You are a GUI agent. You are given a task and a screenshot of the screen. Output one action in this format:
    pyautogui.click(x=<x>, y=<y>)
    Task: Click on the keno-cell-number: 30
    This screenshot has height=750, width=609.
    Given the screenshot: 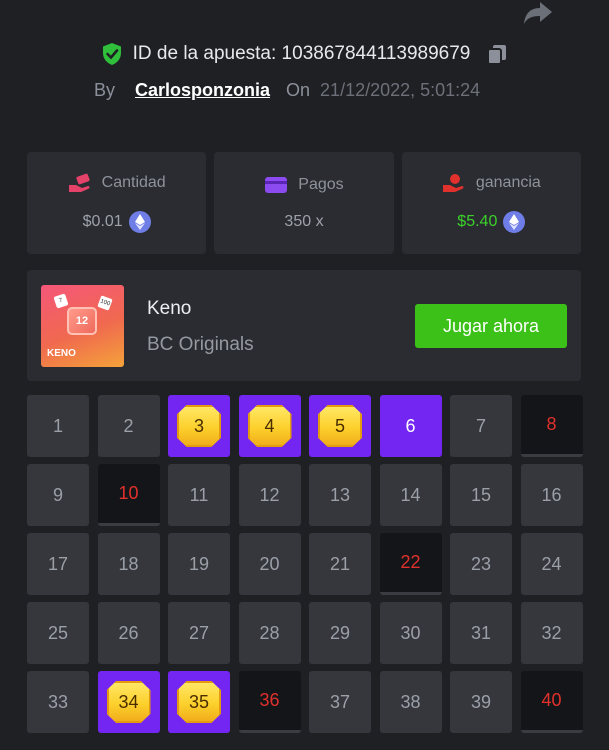 What is the action you would take?
    pyautogui.click(x=410, y=632)
    